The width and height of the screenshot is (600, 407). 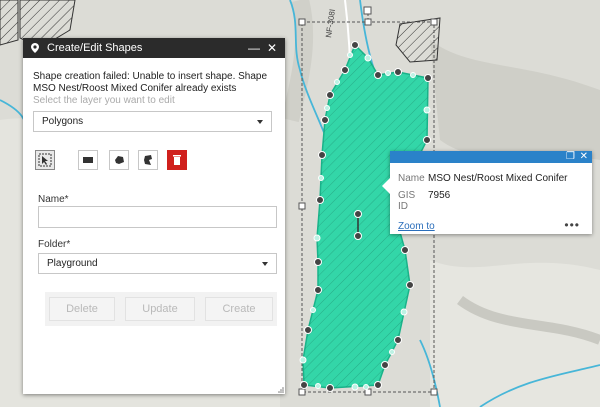 I want to click on popup-name-row: Name MSO Nest/Roost Mixed Conifer, so click(x=483, y=178).